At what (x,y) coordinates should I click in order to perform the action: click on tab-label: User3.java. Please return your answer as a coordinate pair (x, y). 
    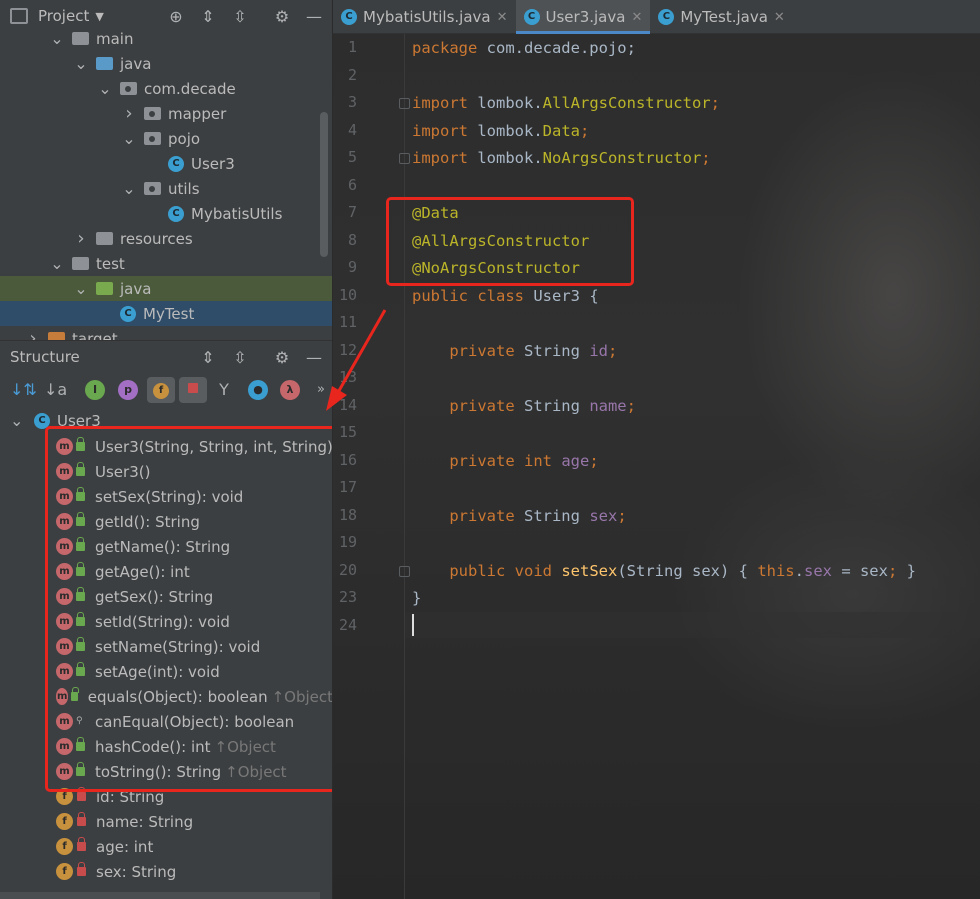
    Looking at the image, I should click on (585, 17).